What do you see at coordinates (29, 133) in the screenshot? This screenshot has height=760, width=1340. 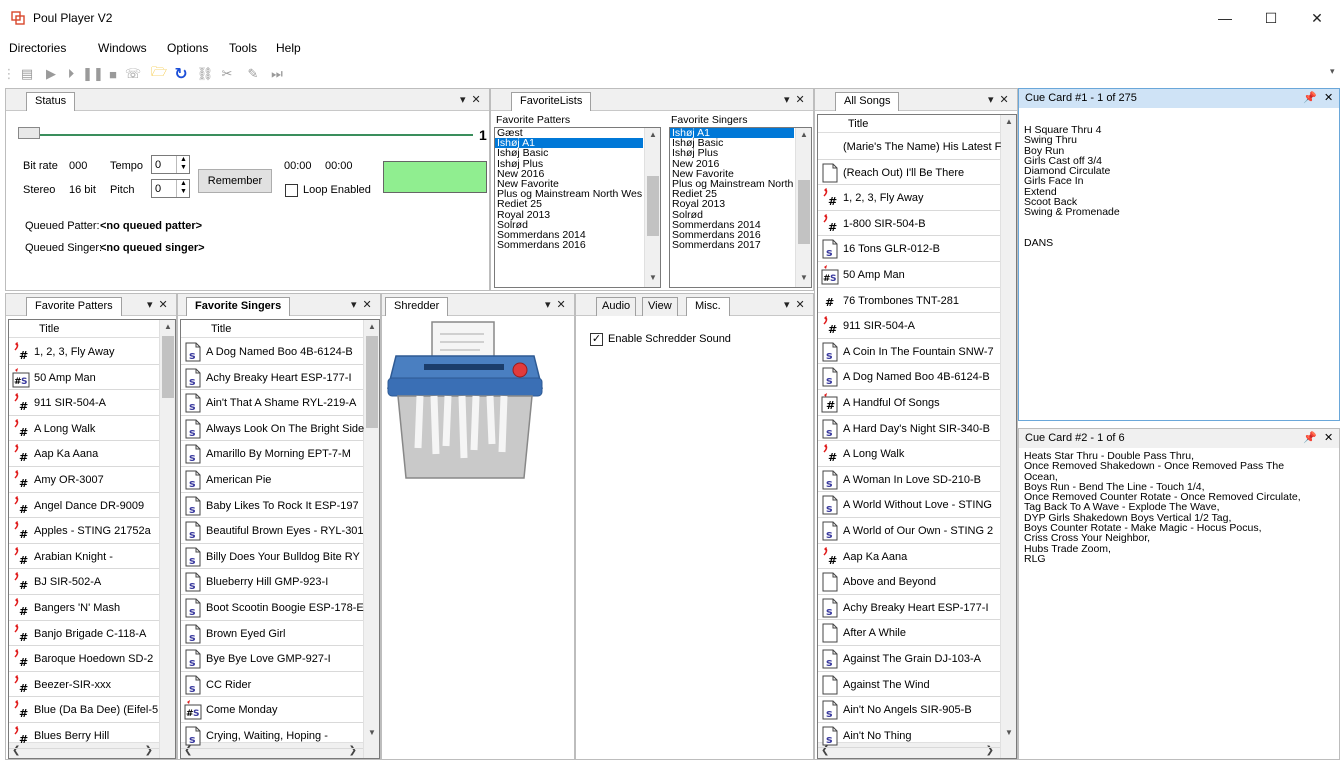 I see `seek-bar-handle` at bounding box center [29, 133].